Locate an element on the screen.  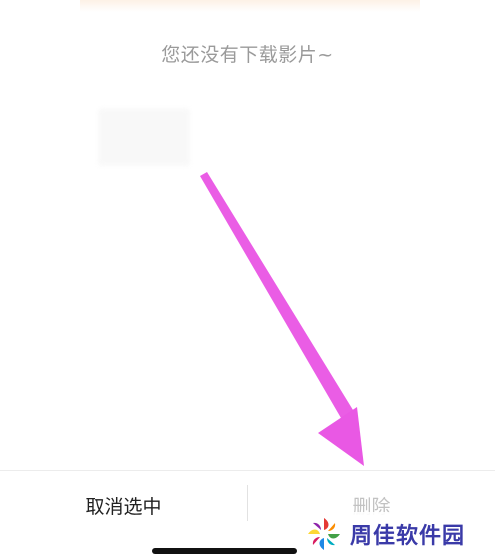
top-banner-edge is located at coordinates (250, 6).